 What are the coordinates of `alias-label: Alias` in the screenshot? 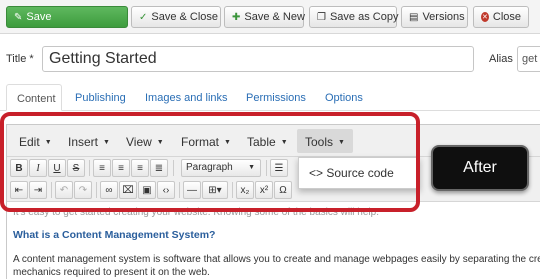 It's located at (501, 59).